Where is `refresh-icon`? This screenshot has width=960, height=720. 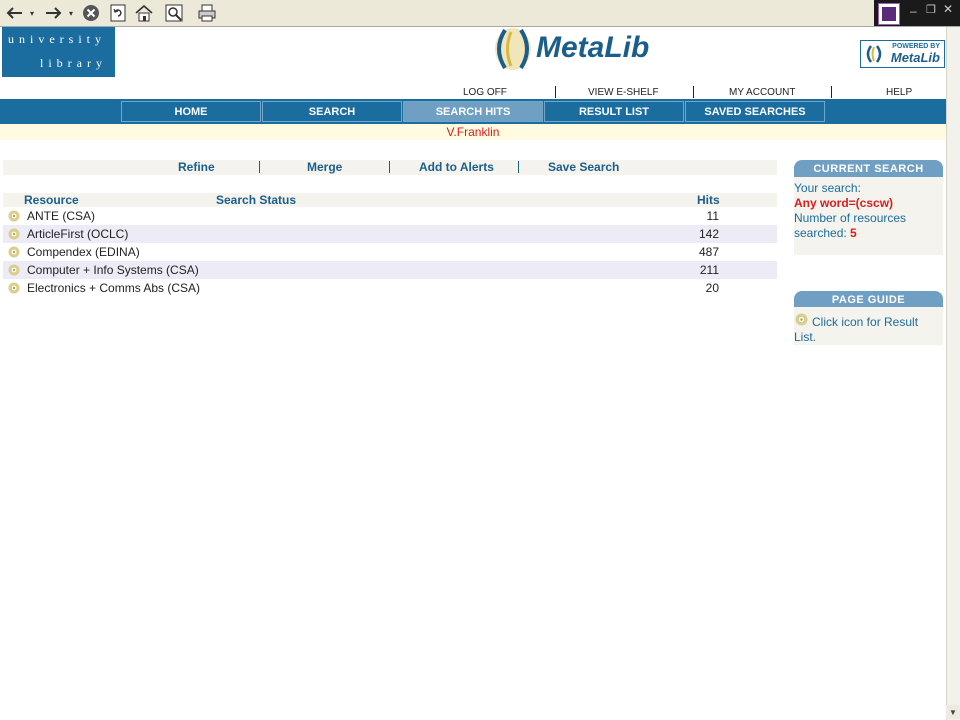 refresh-icon is located at coordinates (118, 13).